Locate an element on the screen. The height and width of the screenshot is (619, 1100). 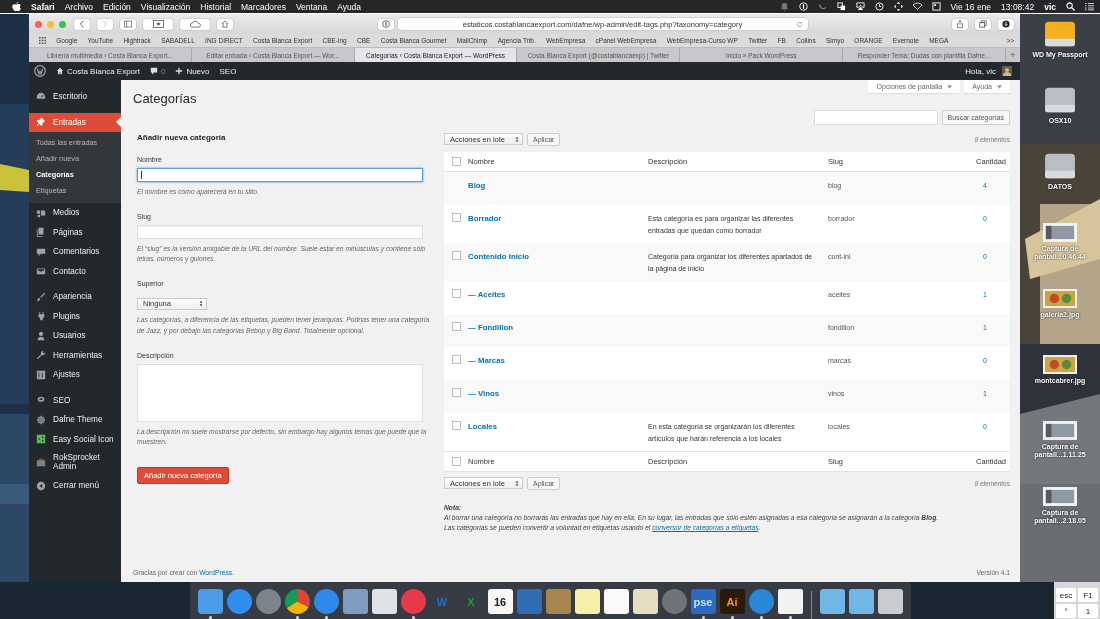
new-tab-button: + is located at coordinates (1012, 55).